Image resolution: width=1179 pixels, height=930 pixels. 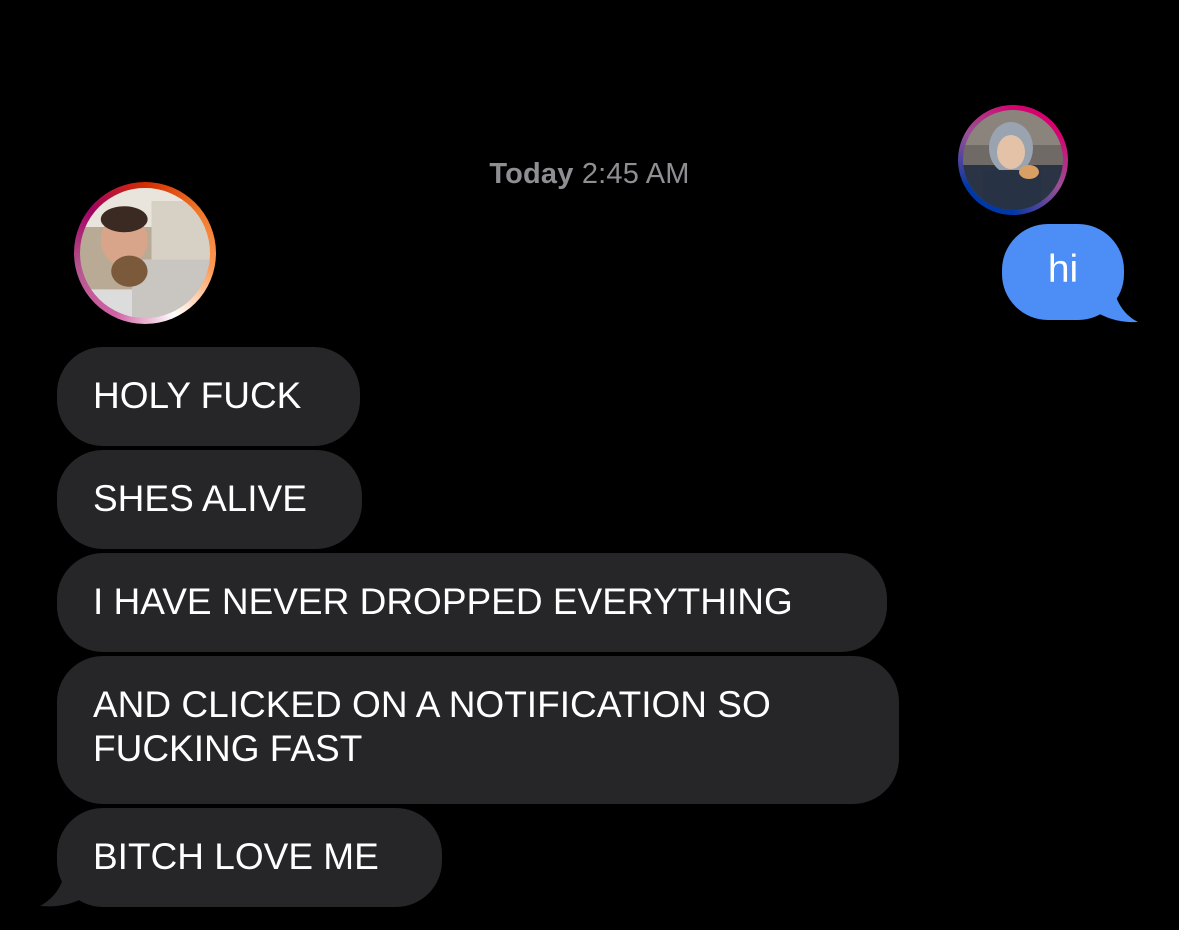 I want to click on incoming-message: SHES ALIVE, so click(x=209, y=499).